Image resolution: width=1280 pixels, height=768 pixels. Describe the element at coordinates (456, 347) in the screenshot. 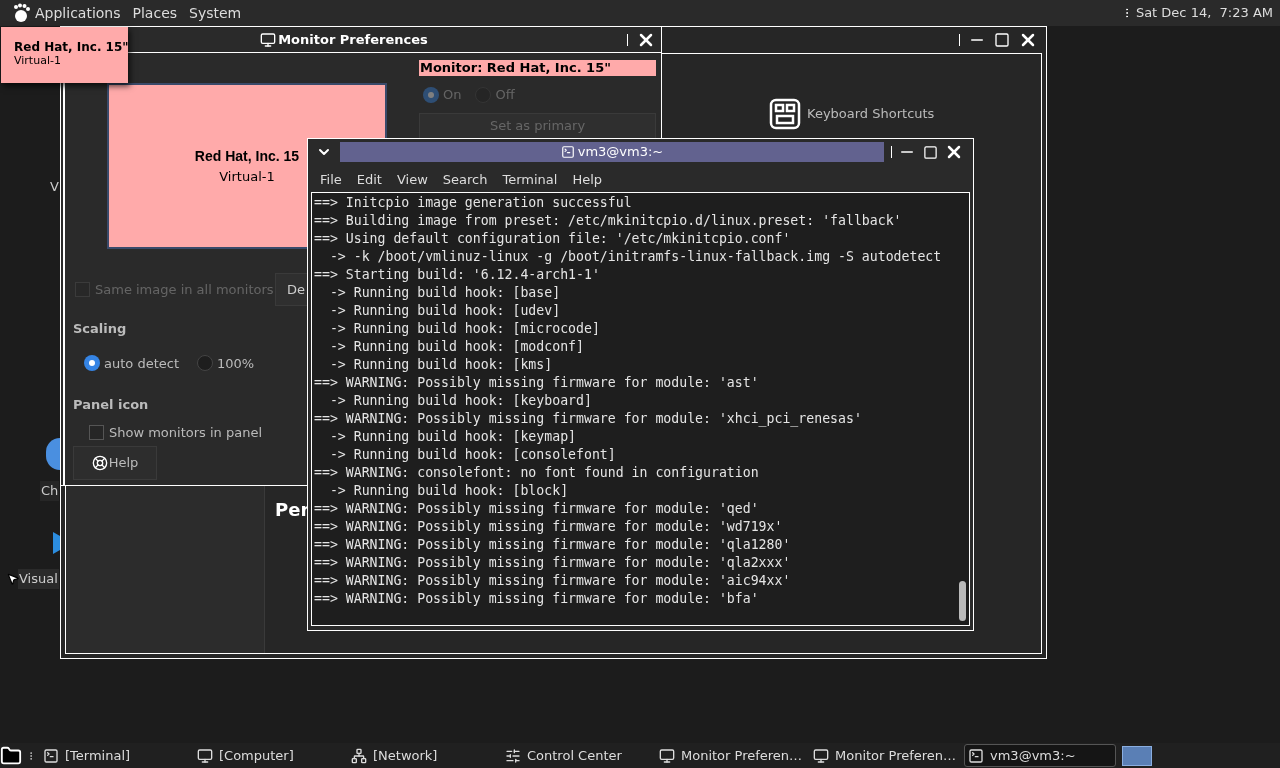

I see `terminal-line: -> Running build hook: [modconf]` at that location.